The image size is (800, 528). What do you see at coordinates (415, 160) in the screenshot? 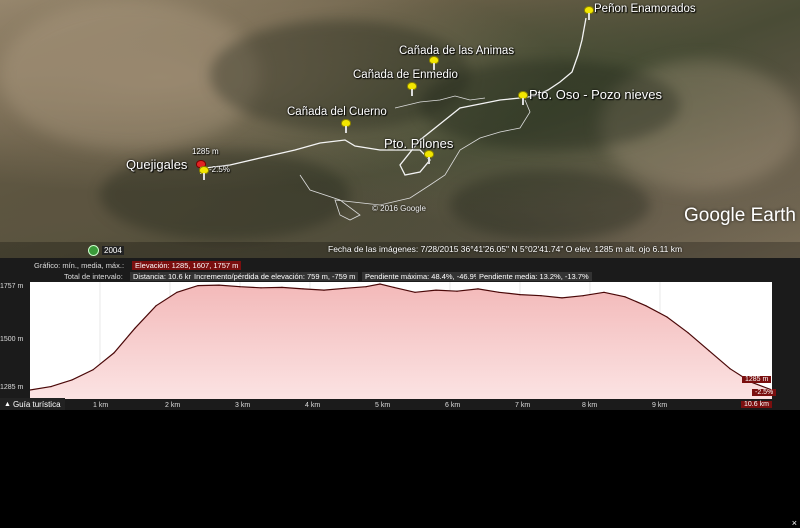
I see `track-path` at bounding box center [415, 160].